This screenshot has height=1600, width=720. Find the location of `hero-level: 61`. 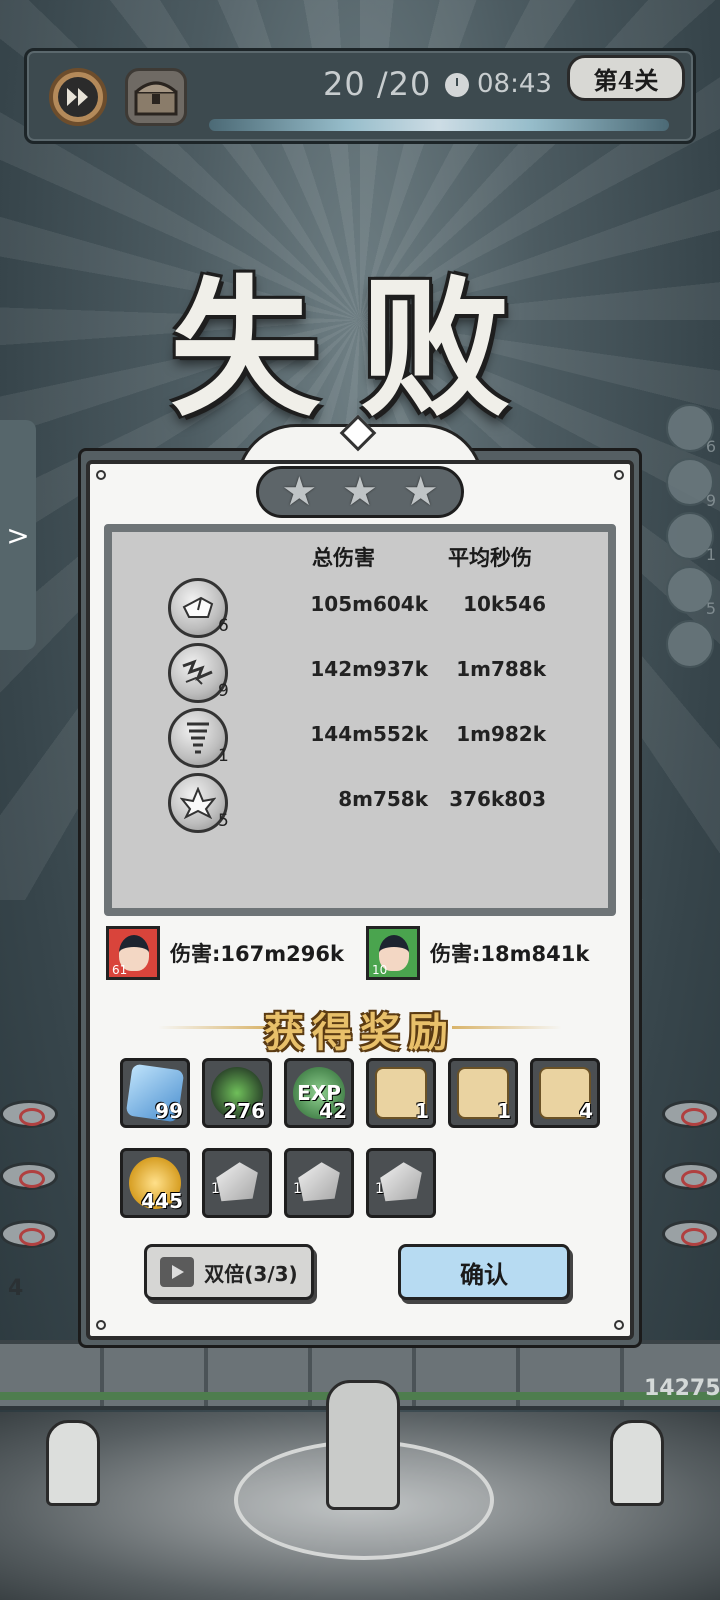

hero-level: 61 is located at coordinates (120, 970).